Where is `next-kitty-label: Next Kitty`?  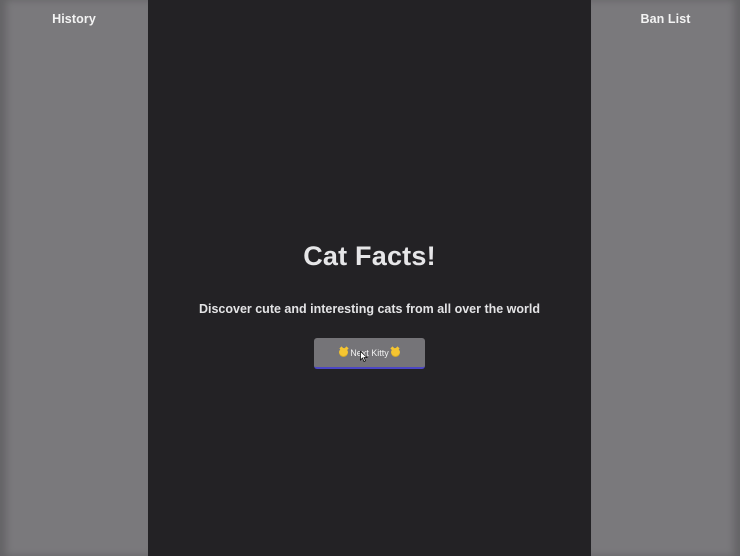
next-kitty-label: Next Kitty is located at coordinates (369, 352).